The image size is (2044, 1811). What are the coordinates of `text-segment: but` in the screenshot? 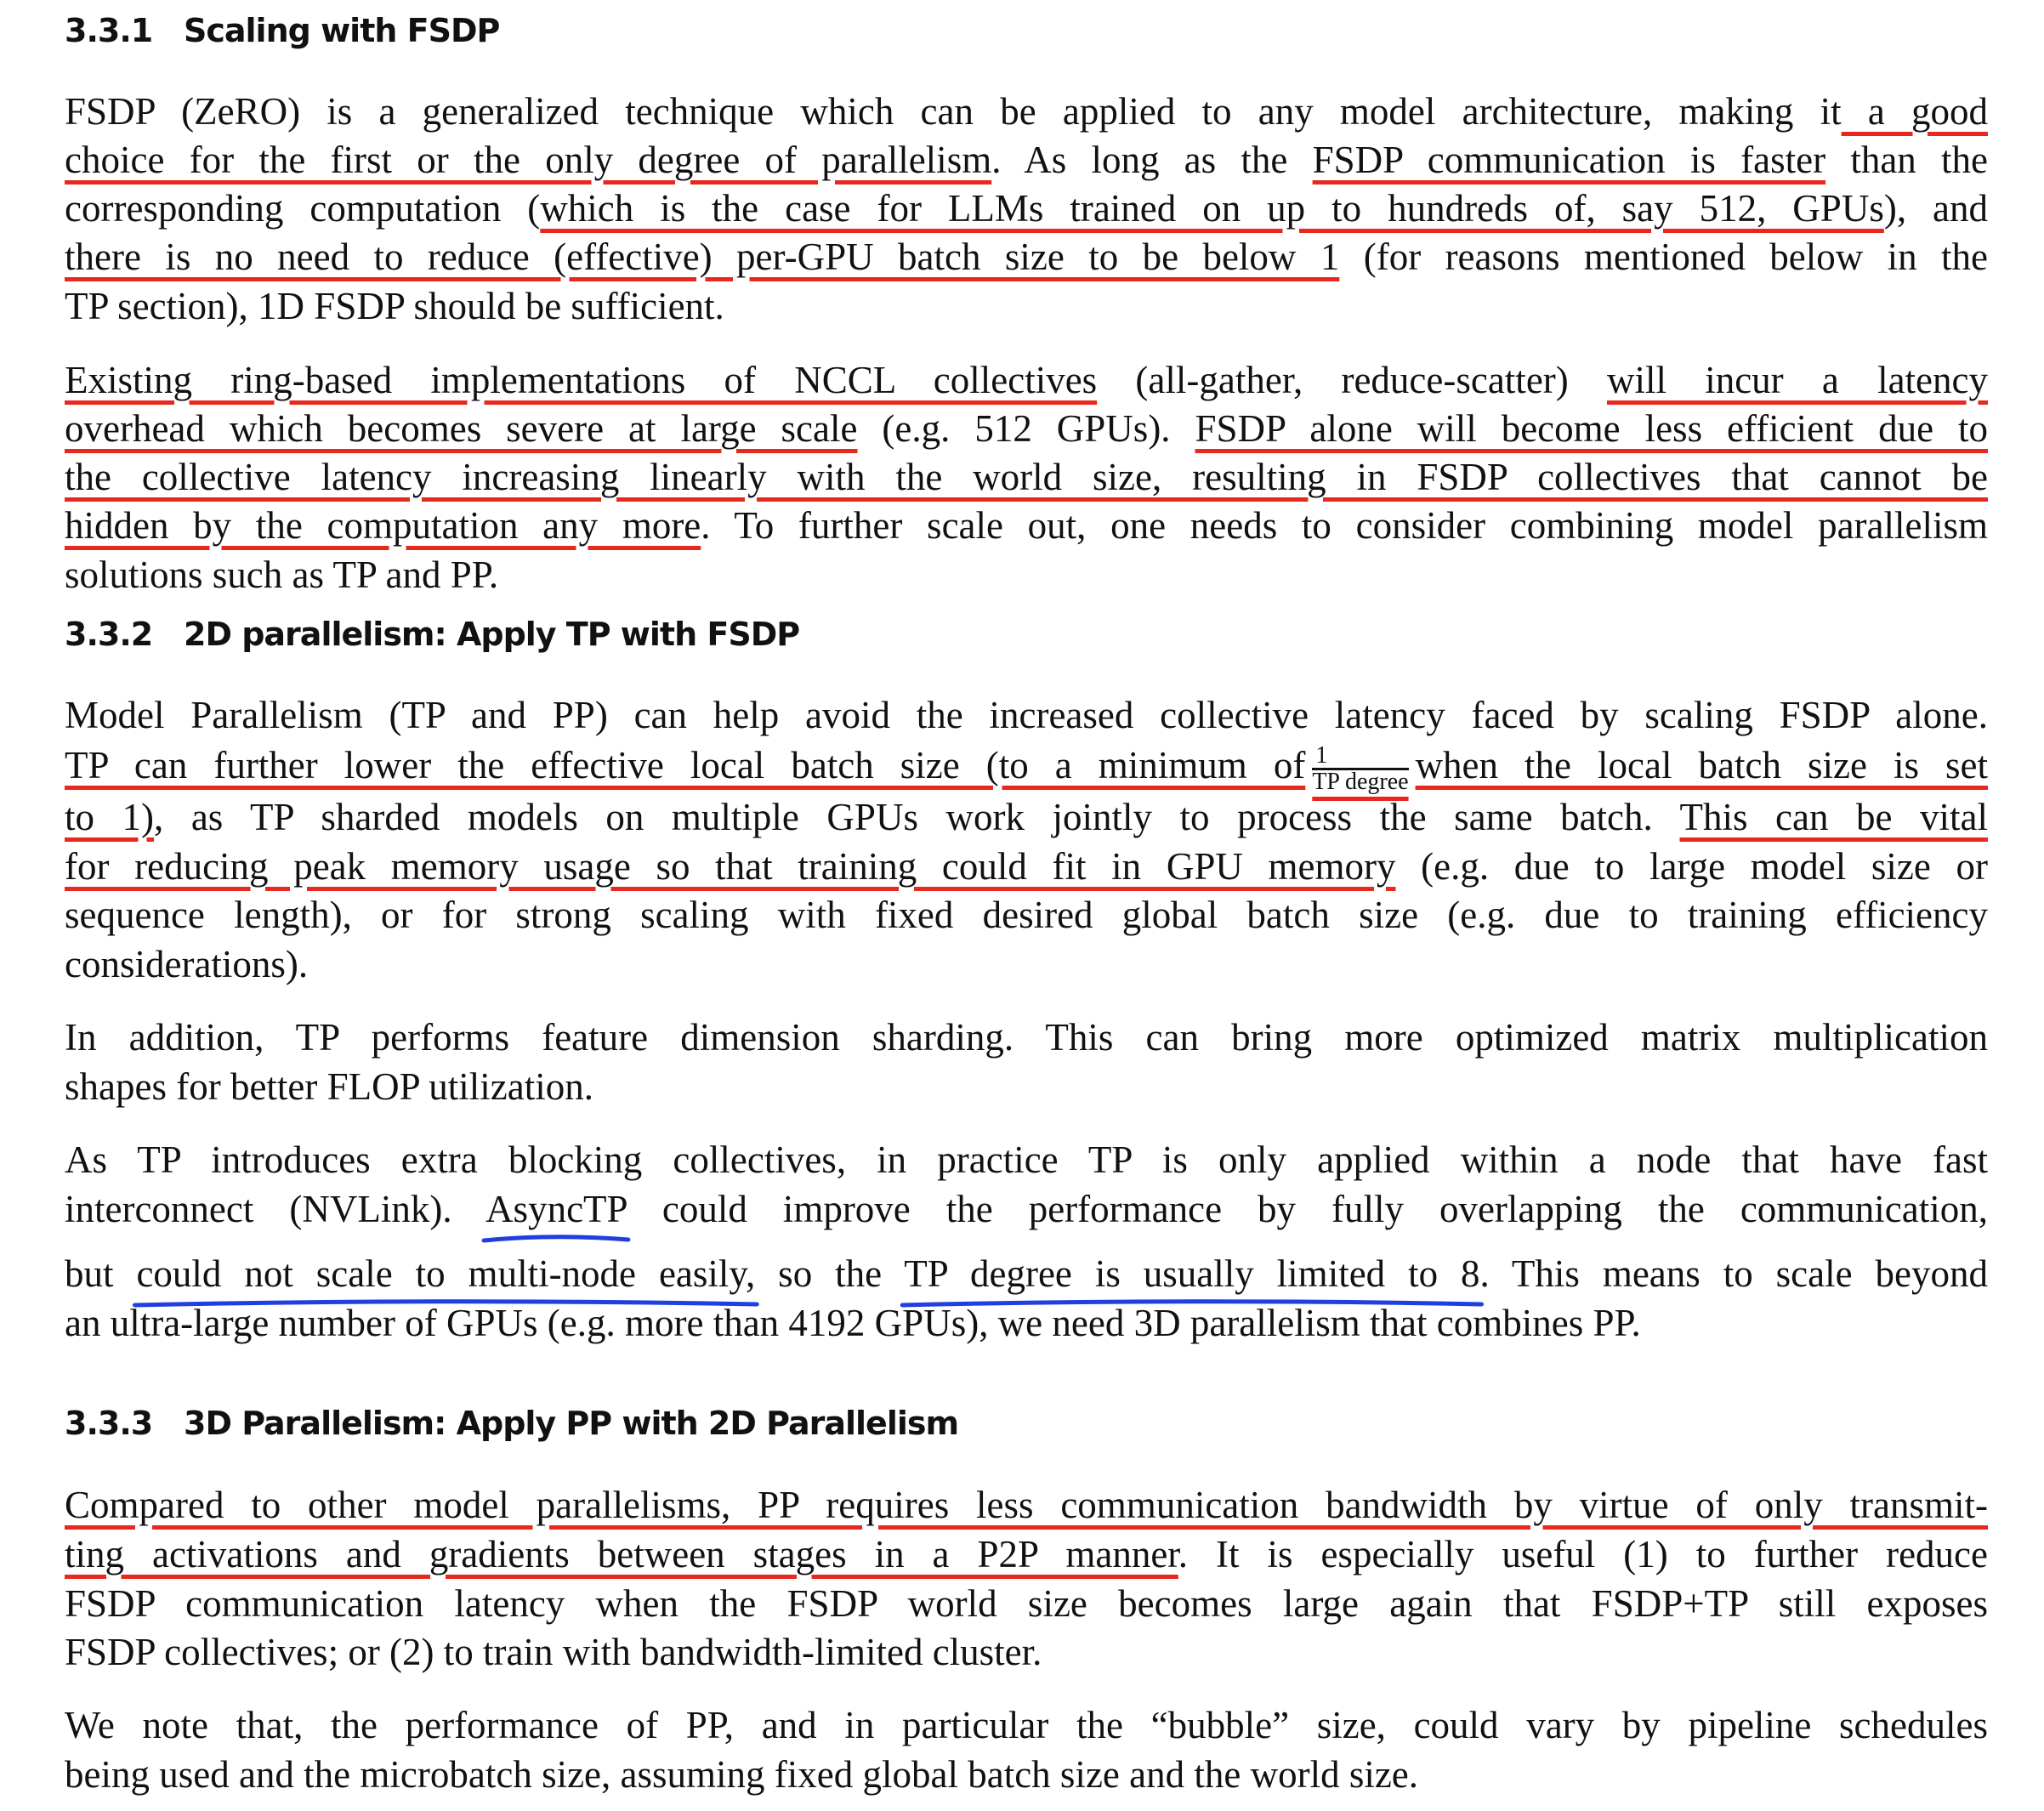 It's located at (101, 1273).